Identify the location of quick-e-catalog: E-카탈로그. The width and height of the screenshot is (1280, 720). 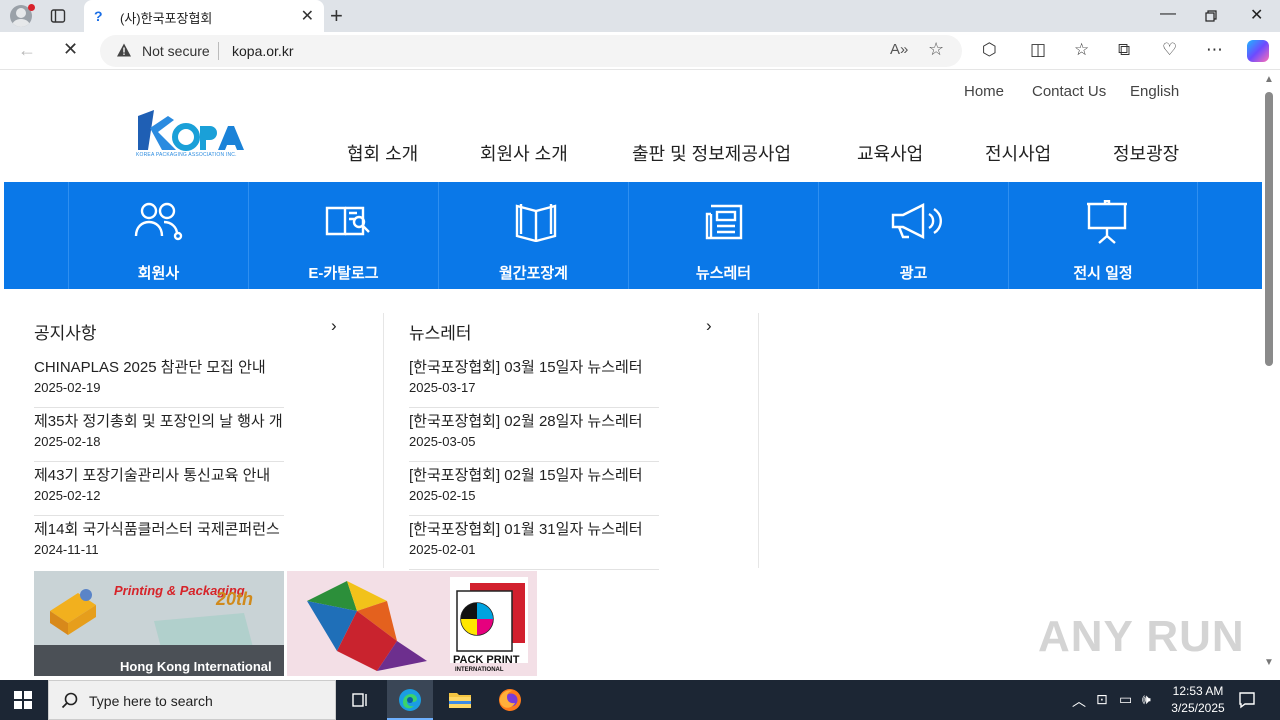
(343, 235).